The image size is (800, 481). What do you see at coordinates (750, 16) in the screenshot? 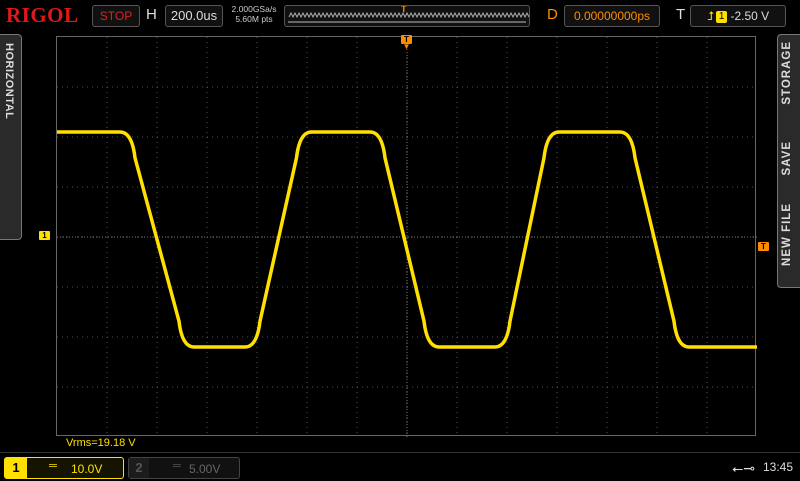
I see `trigger-level-value: -2.50 V` at bounding box center [750, 16].